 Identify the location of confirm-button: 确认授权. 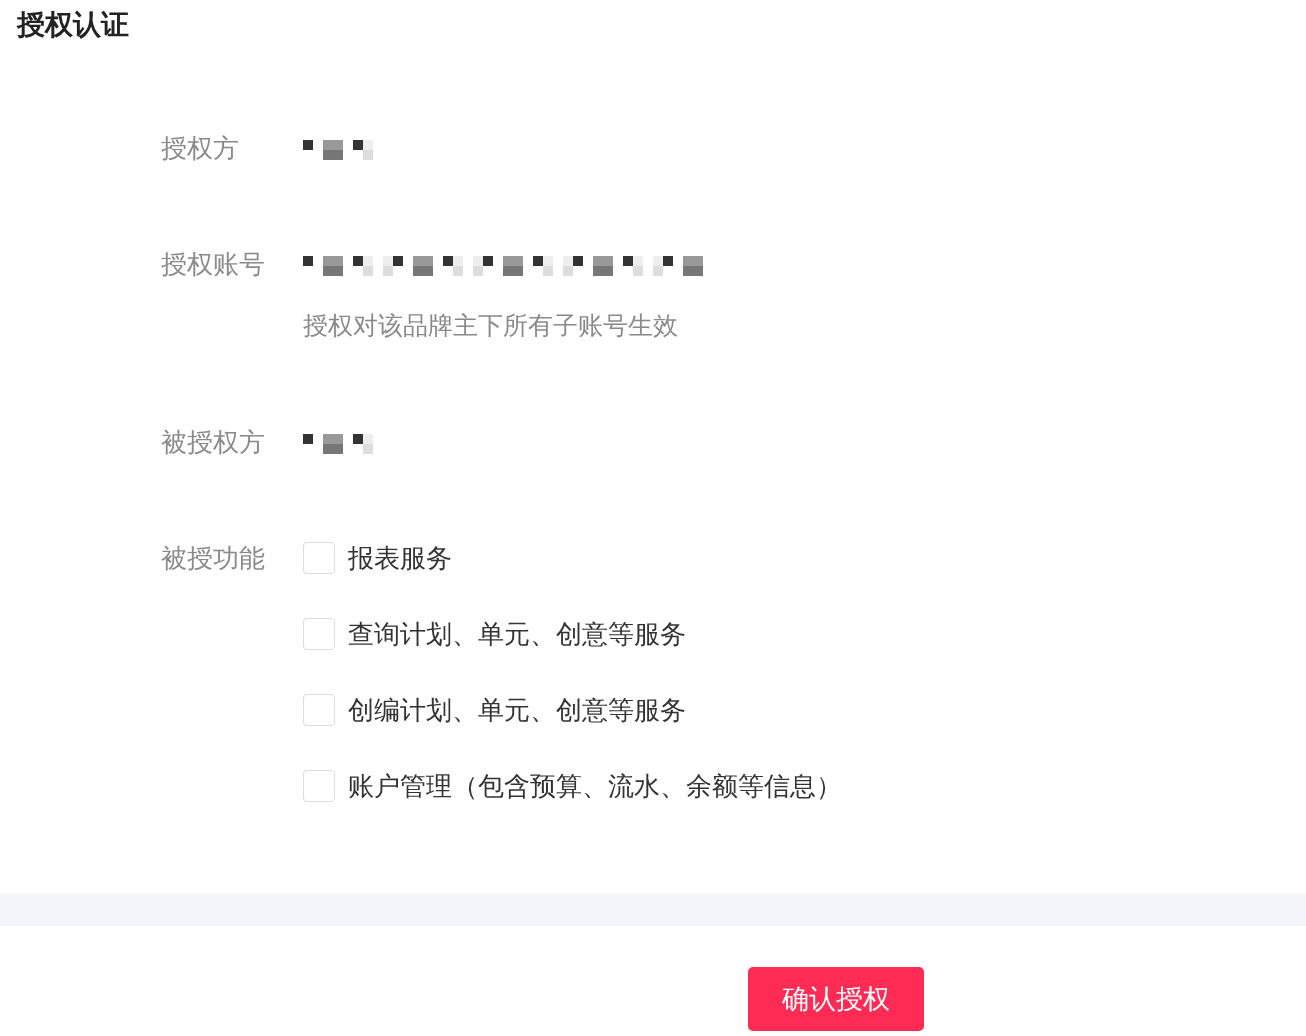
(836, 999).